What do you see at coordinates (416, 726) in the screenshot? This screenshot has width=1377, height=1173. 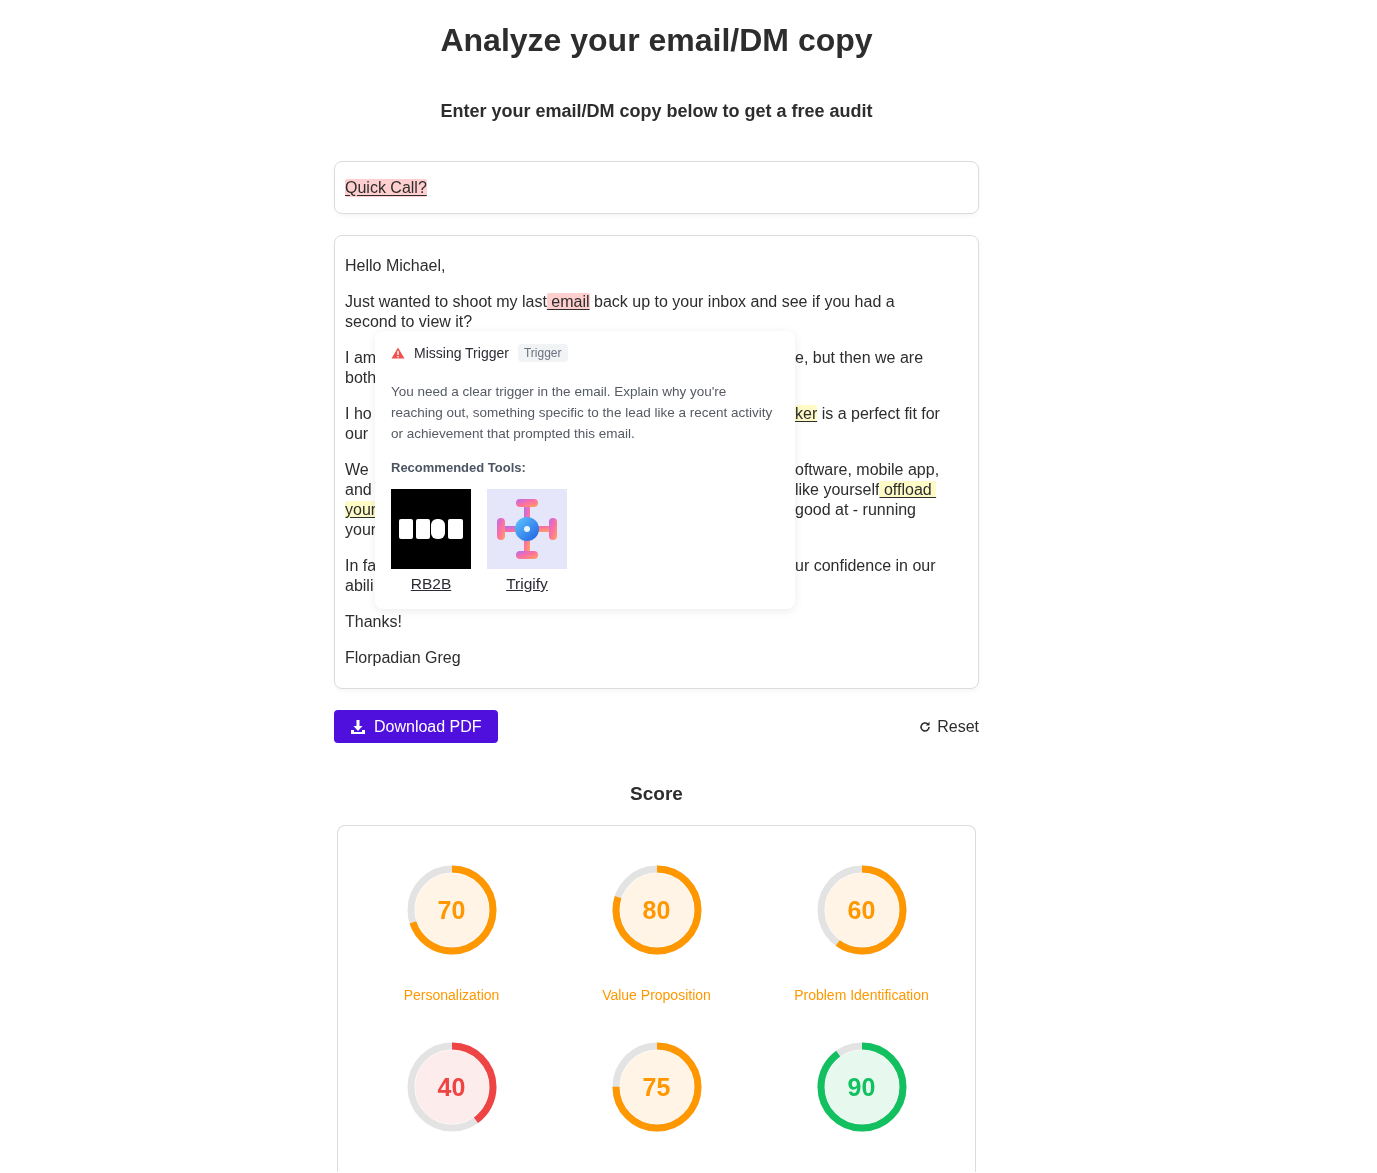 I see `download-button: Download PDF` at bounding box center [416, 726].